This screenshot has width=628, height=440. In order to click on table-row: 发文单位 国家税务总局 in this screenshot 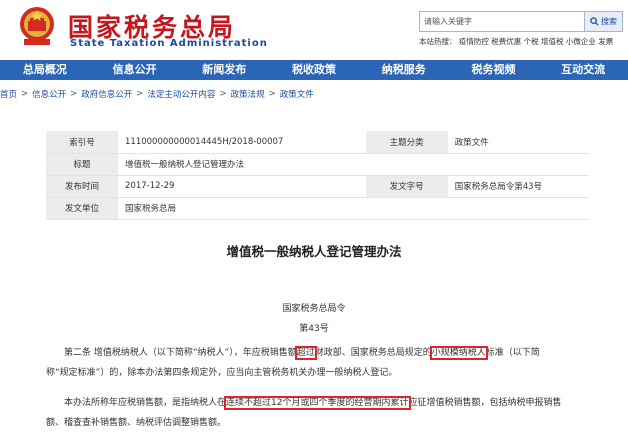, I will do `click(317, 208)`.